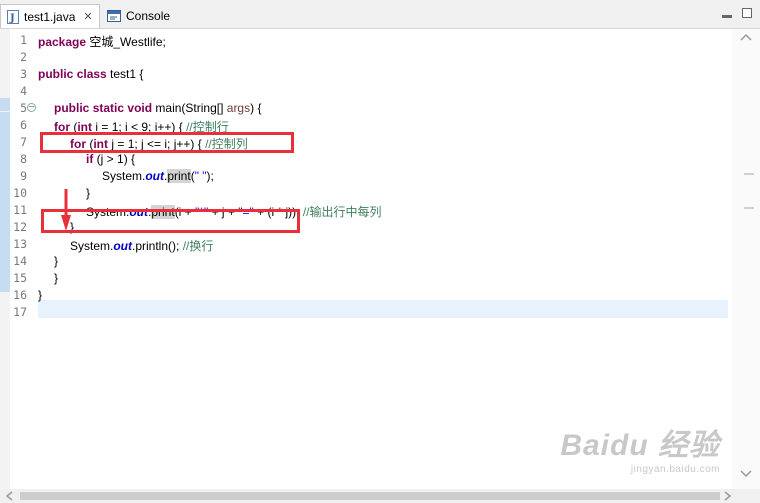 The height and width of the screenshot is (503, 760). I want to click on line-number: 8, so click(23, 159).